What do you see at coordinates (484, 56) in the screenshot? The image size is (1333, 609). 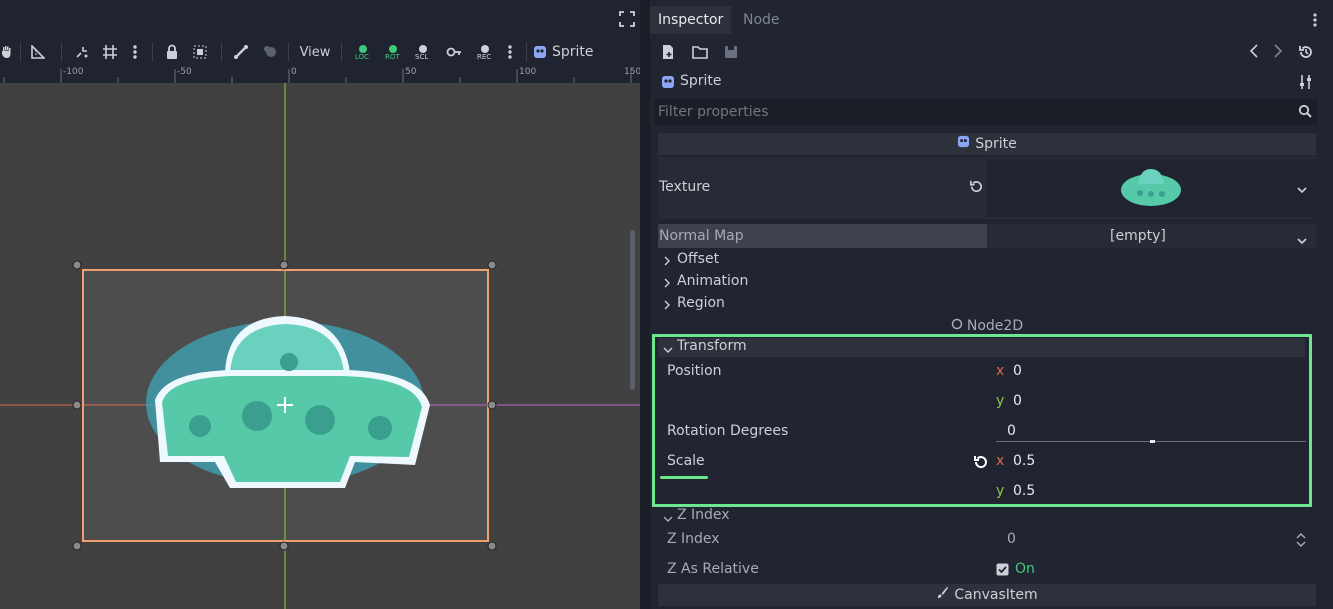 I see `svg-text: REC` at bounding box center [484, 56].